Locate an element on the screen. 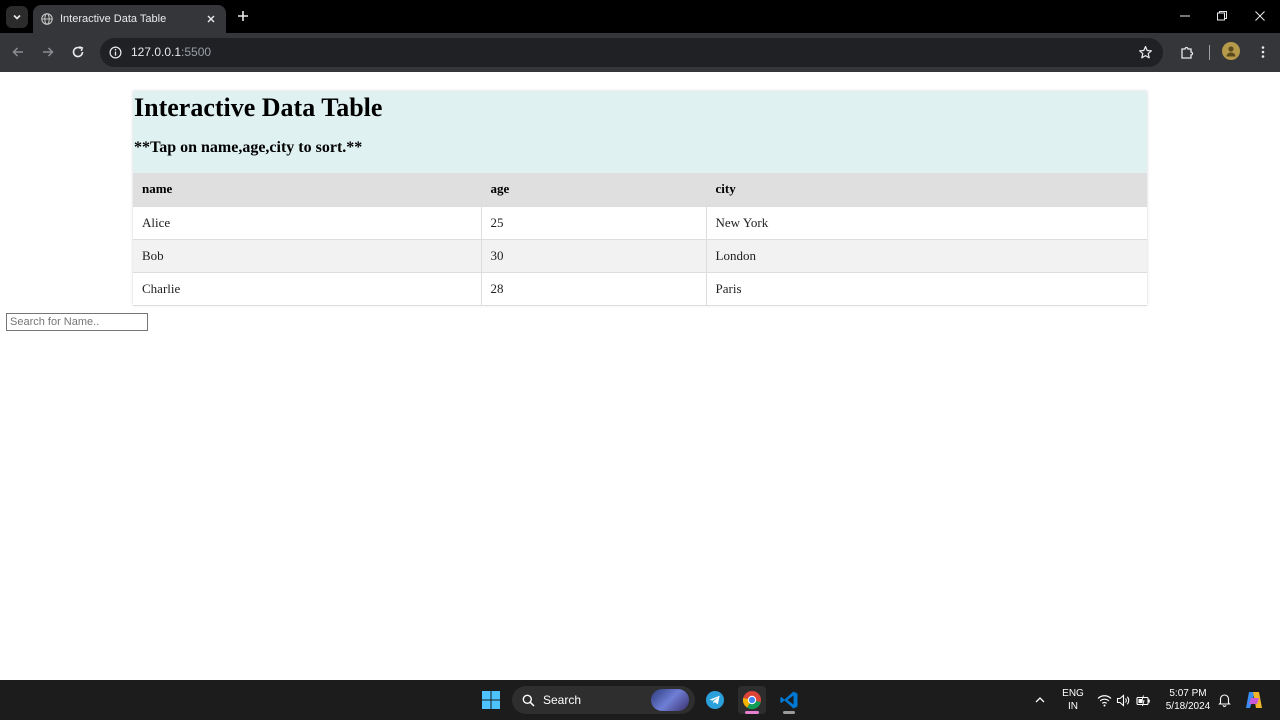 Image resolution: width=1280 pixels, height=720 pixels. plus-icon is located at coordinates (243, 16).